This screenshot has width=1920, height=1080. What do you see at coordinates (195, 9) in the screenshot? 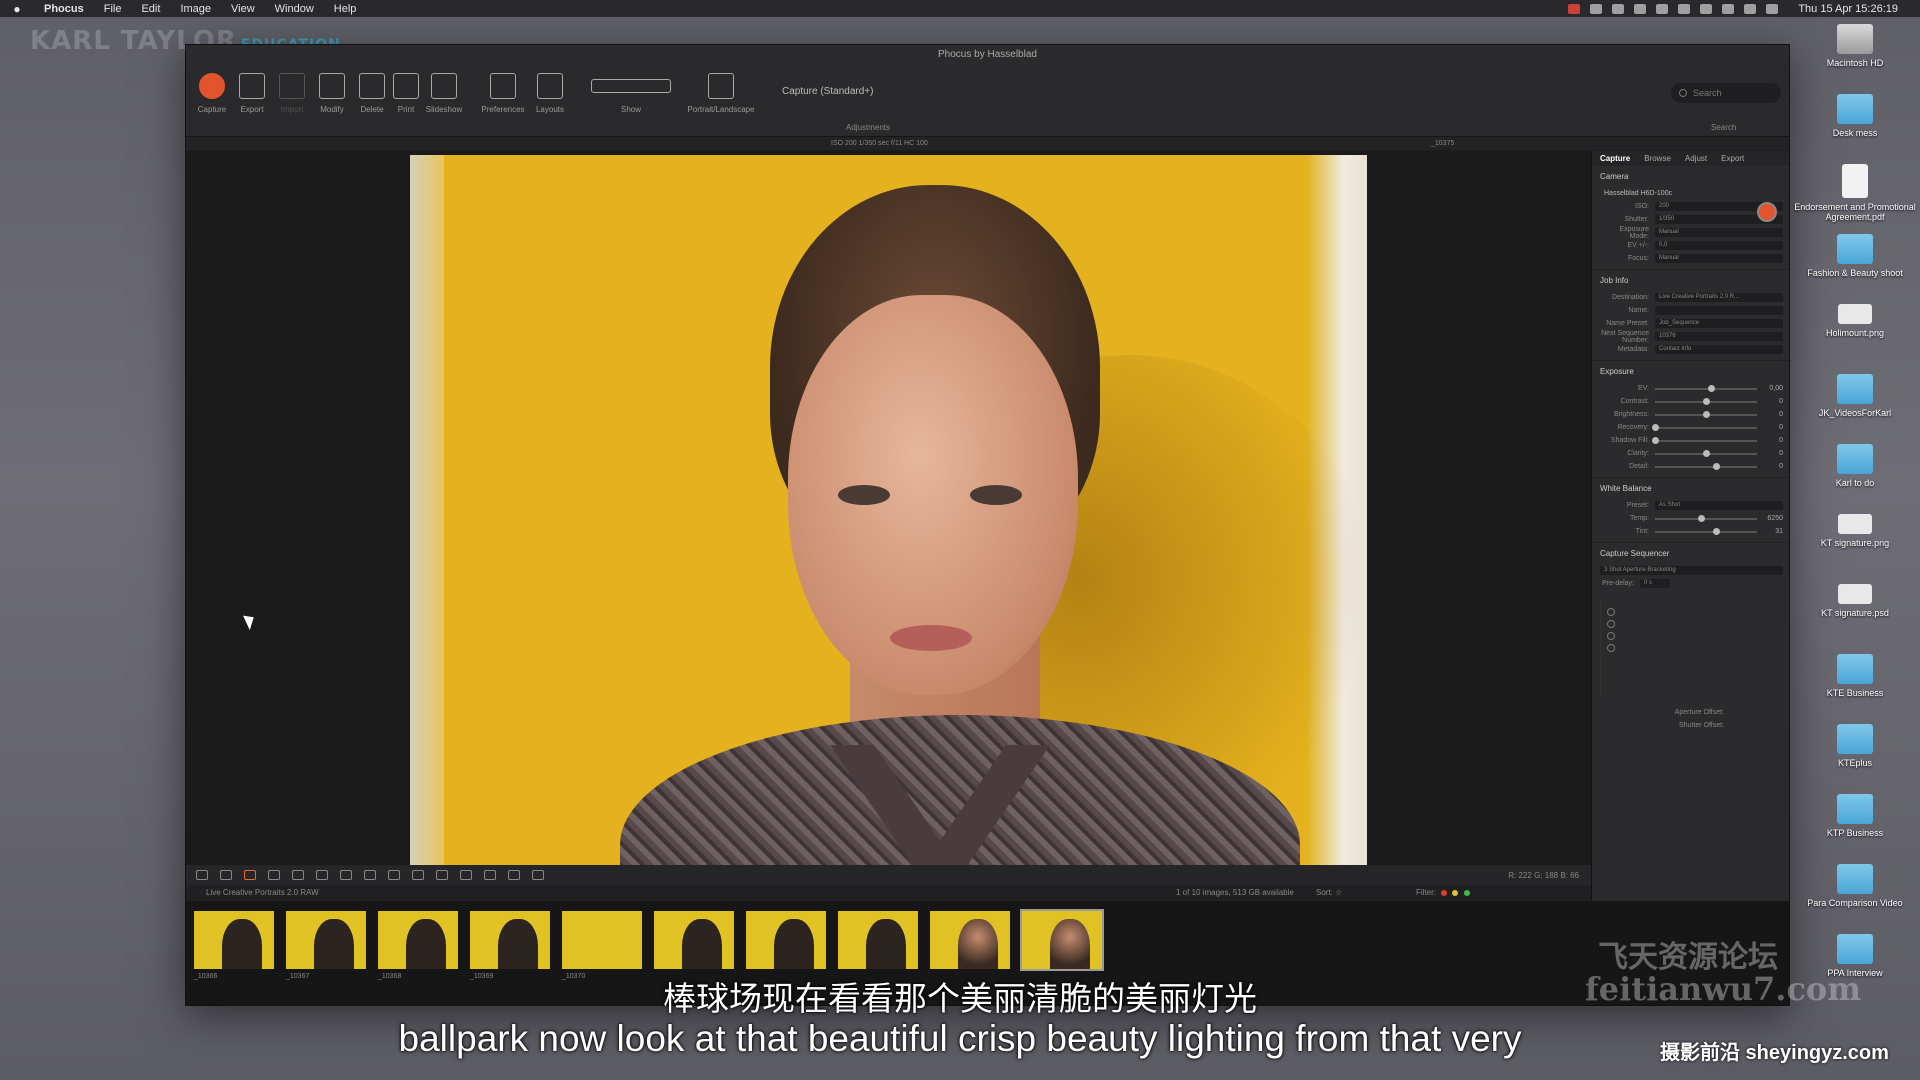
I see `menu-image: Image` at bounding box center [195, 9].